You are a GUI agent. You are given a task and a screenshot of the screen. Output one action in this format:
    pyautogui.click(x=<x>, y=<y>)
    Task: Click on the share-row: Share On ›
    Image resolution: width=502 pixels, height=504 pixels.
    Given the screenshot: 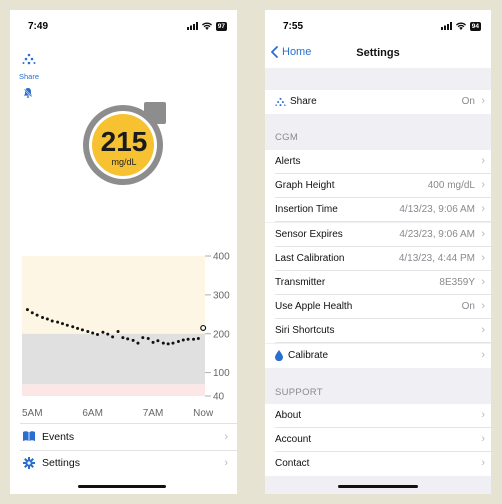 What is the action you would take?
    pyautogui.click(x=378, y=102)
    